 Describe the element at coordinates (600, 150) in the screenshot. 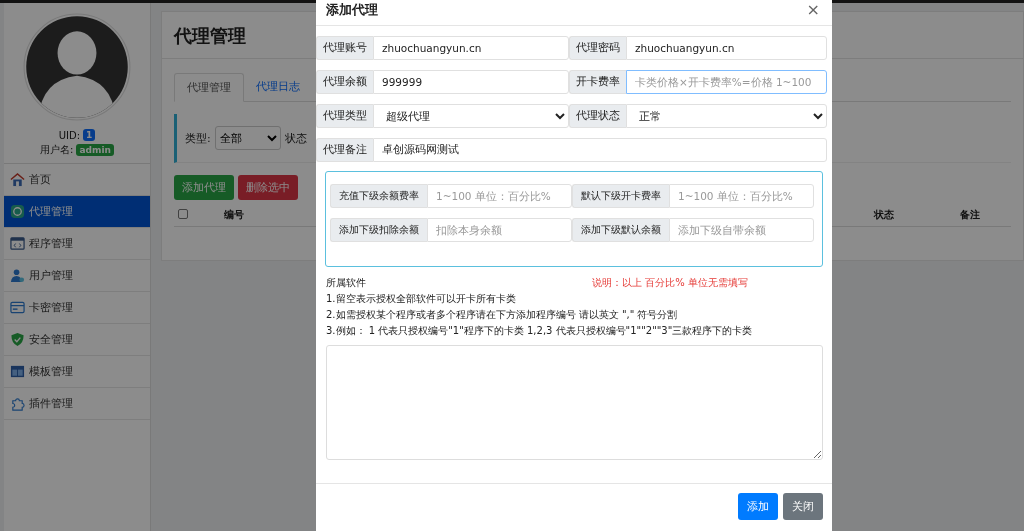

I see `input-field: 卓创源码网测试` at that location.